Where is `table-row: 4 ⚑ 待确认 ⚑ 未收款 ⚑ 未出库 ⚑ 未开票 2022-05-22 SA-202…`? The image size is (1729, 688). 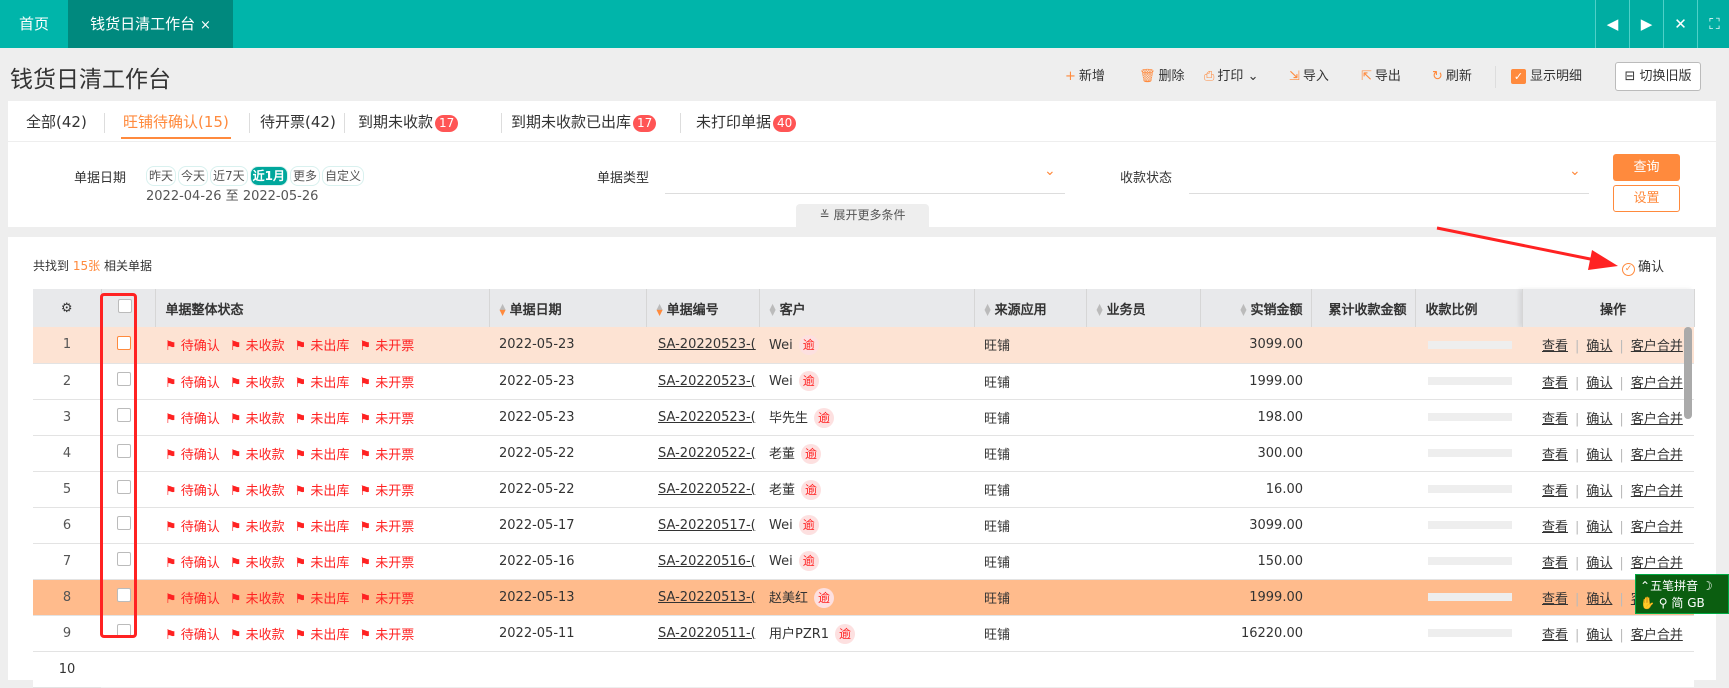 table-row: 4 ⚑ 待确认 ⚑ 未收款 ⚑ 未出库 ⚑ 未开票 2022-05-22 SA-202… is located at coordinates (863, 453).